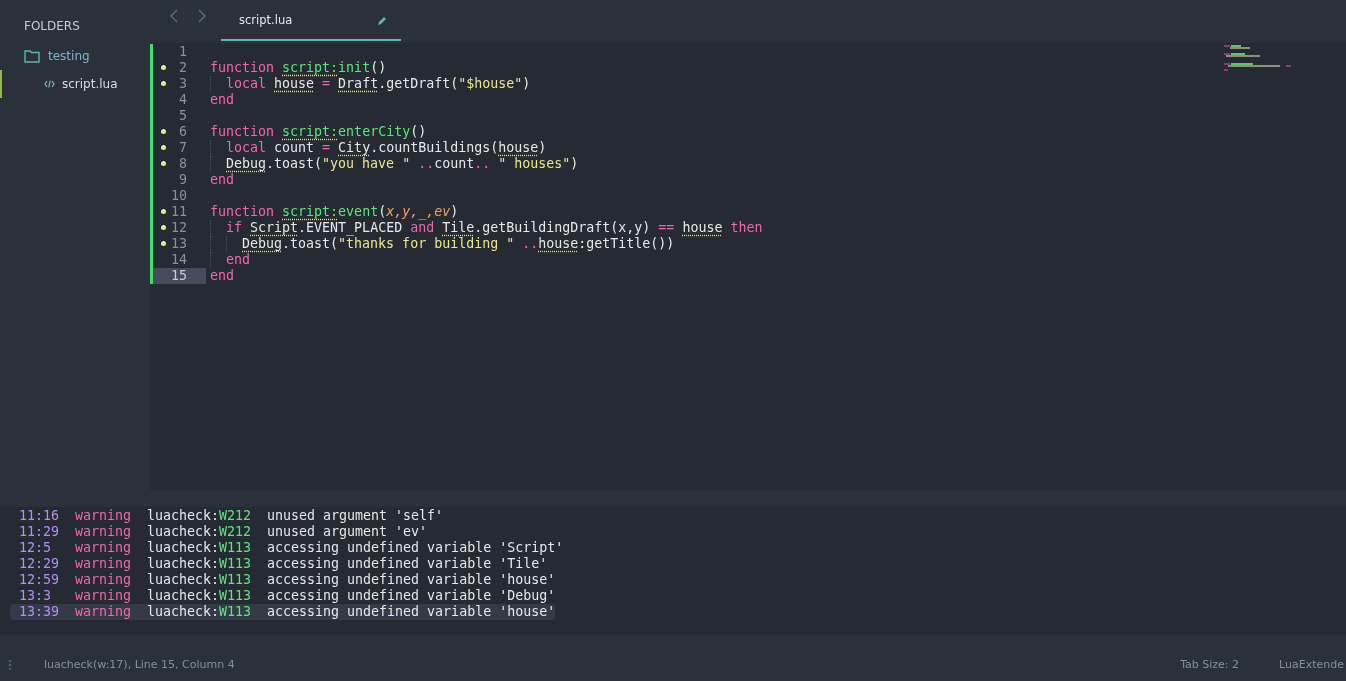 The image size is (1346, 681). I want to click on line-number: 13, so click(179, 244).